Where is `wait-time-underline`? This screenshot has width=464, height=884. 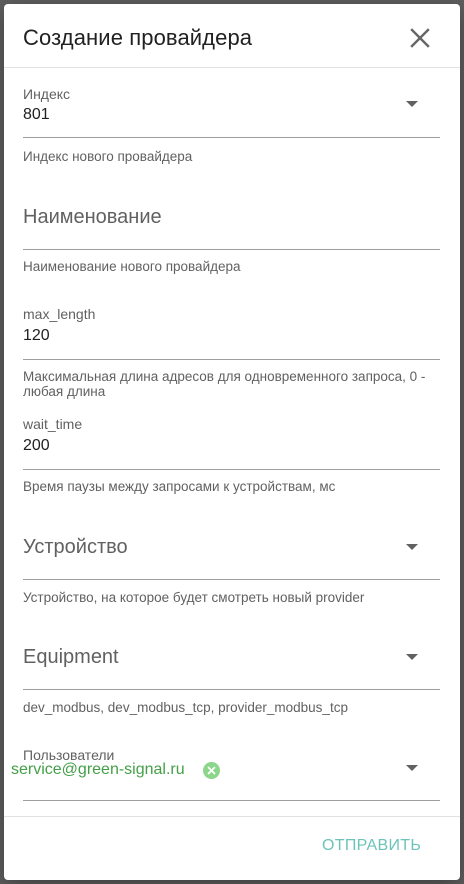
wait-time-underline is located at coordinates (231, 469).